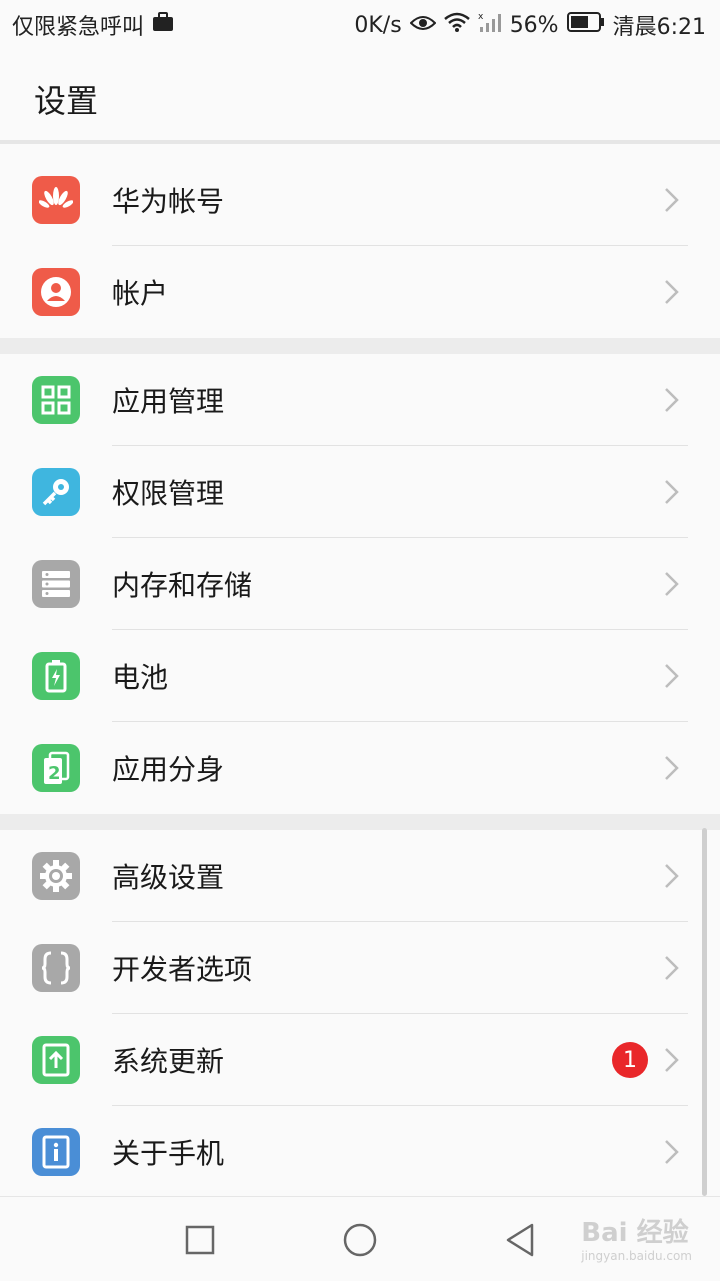  I want to click on battery-percent: 56%, so click(534, 25).